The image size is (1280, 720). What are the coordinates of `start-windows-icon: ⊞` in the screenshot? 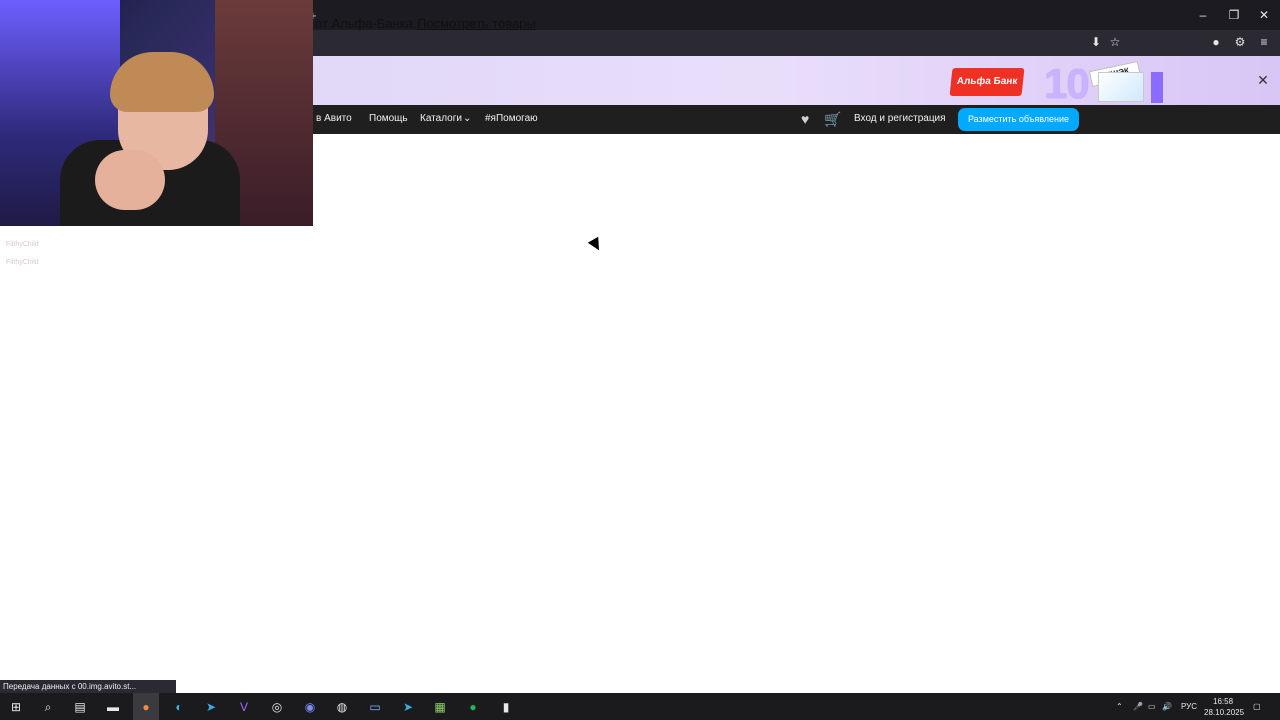 It's located at (16, 707).